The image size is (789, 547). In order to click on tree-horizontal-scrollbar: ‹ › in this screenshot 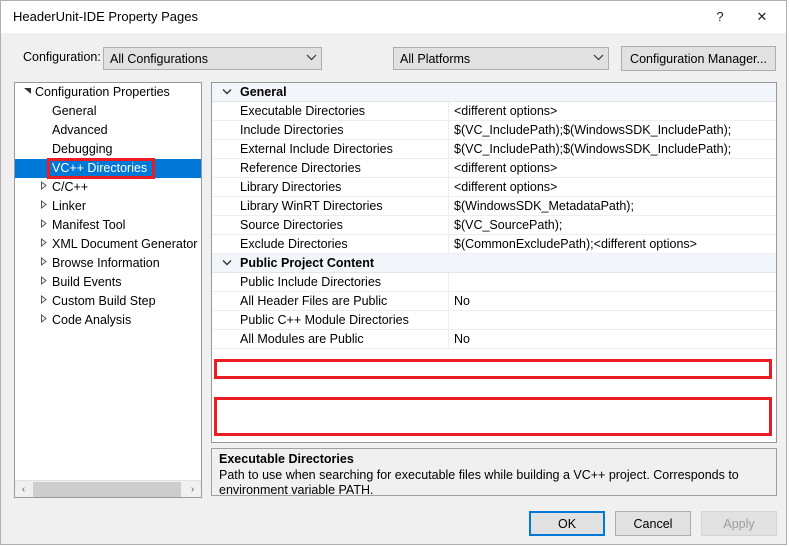, I will do `click(108, 488)`.